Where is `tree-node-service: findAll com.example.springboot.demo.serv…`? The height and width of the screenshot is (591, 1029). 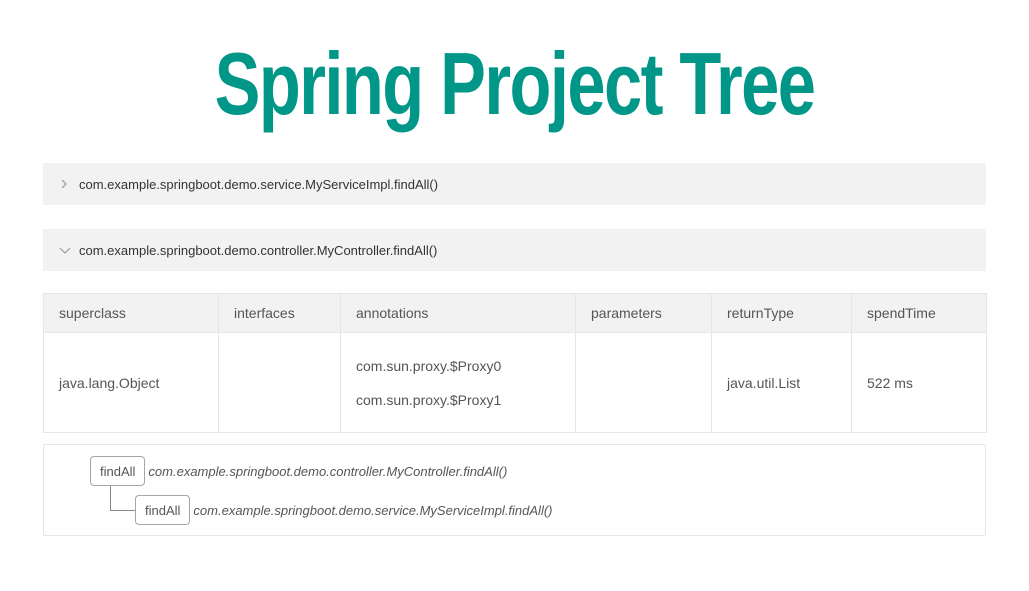 tree-node-service: findAll com.example.springboot.demo.serv… is located at coordinates (344, 510).